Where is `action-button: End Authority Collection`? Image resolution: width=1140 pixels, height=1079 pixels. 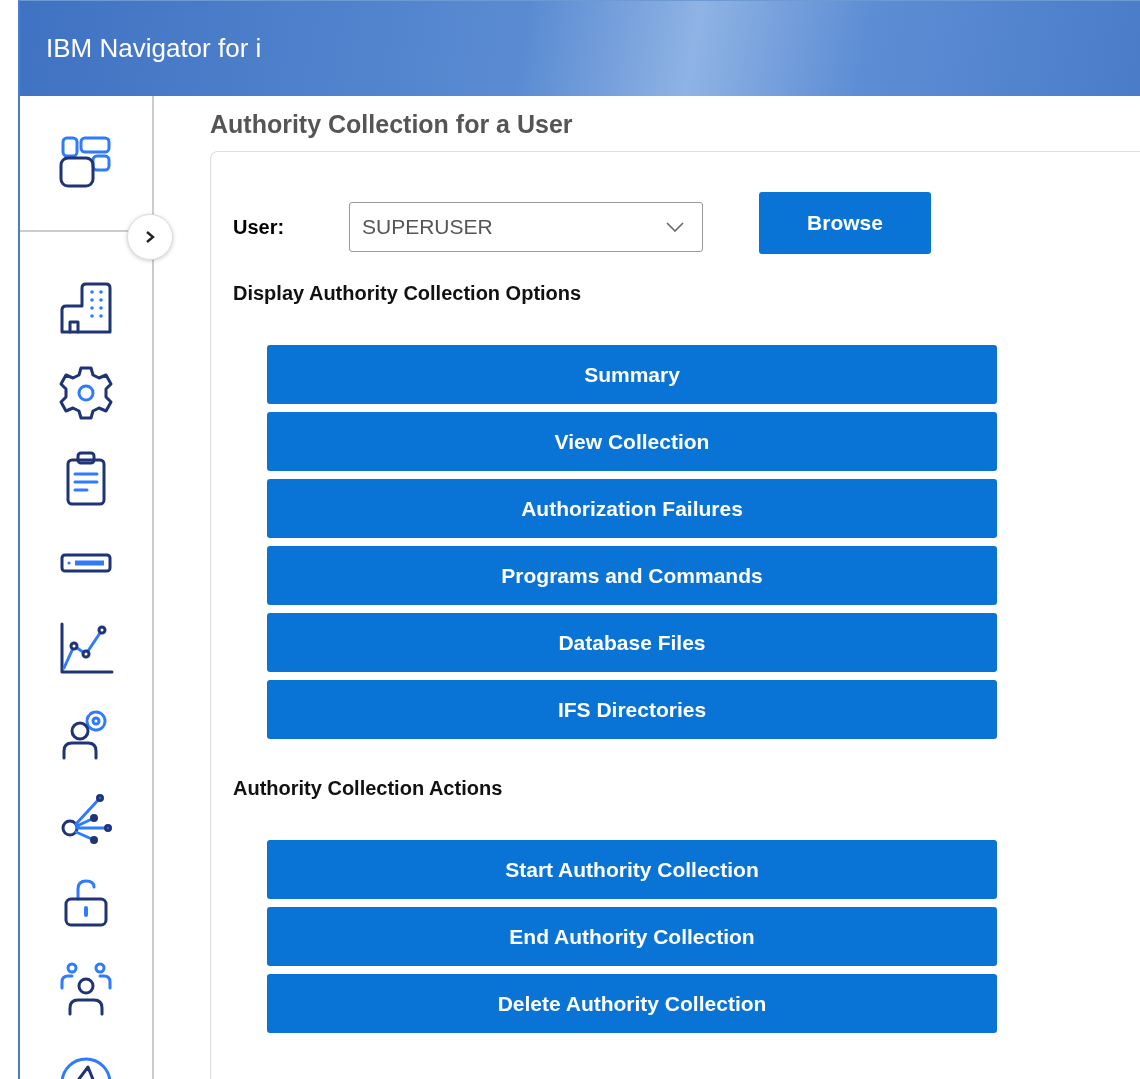
action-button: End Authority Collection is located at coordinates (632, 936).